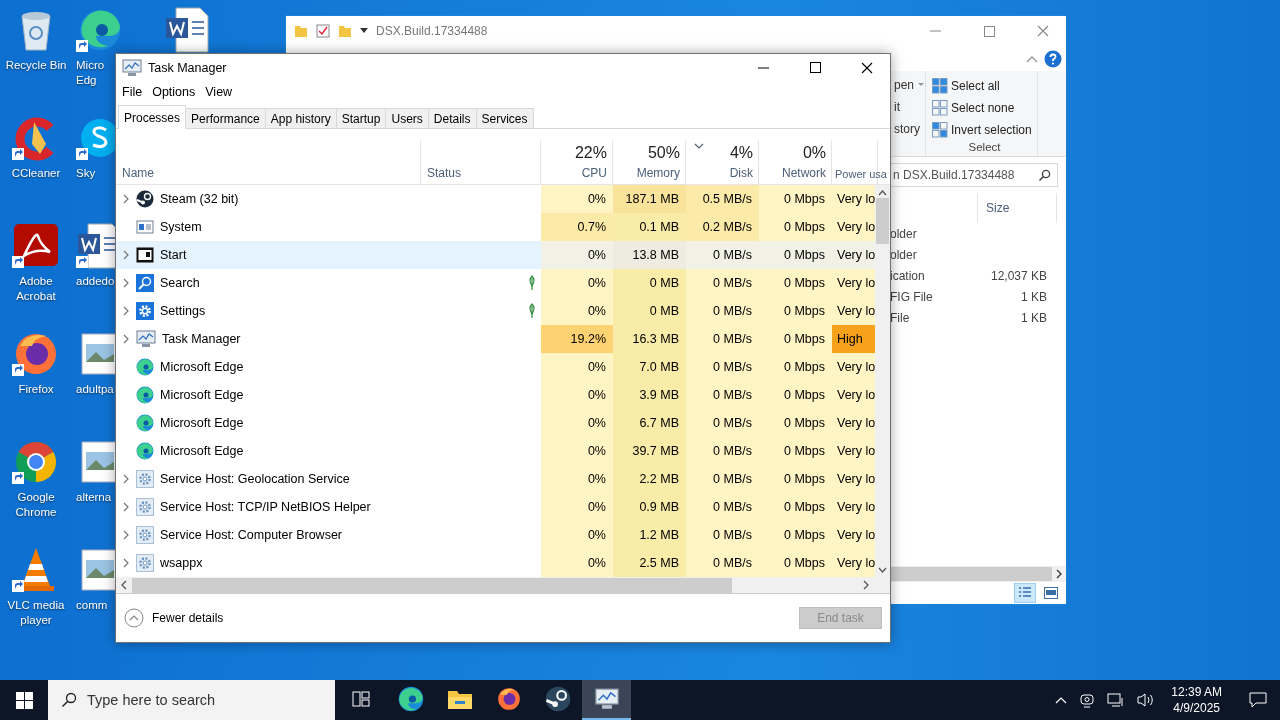 Image resolution: width=1280 pixels, height=720 pixels. Describe the element at coordinates (649, 199) in the screenshot. I see `table-cell: 187.1 MB` at that location.